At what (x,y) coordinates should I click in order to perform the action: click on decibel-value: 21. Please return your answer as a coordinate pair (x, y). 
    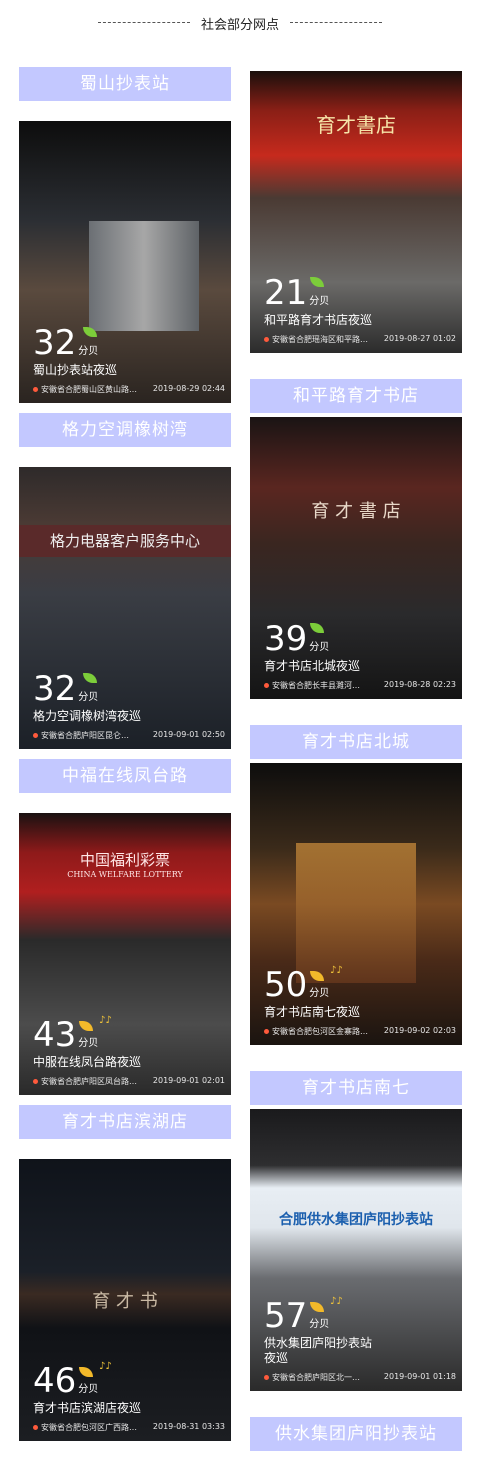
    Looking at the image, I should click on (286, 293).